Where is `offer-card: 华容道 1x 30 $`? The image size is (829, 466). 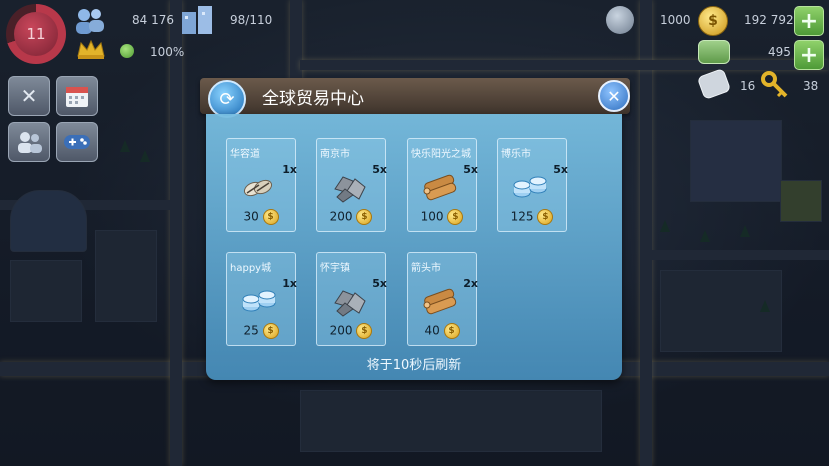 offer-card: 华容道 1x 30 $ is located at coordinates (261, 185).